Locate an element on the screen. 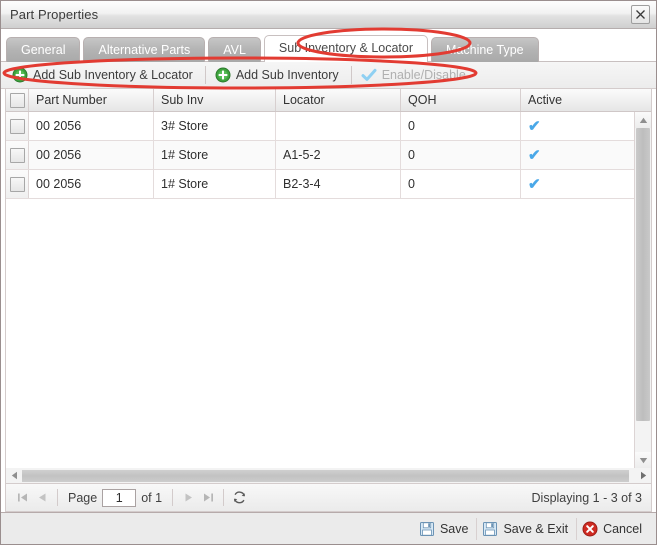  vertical-scroll-track is located at coordinates (643, 290).